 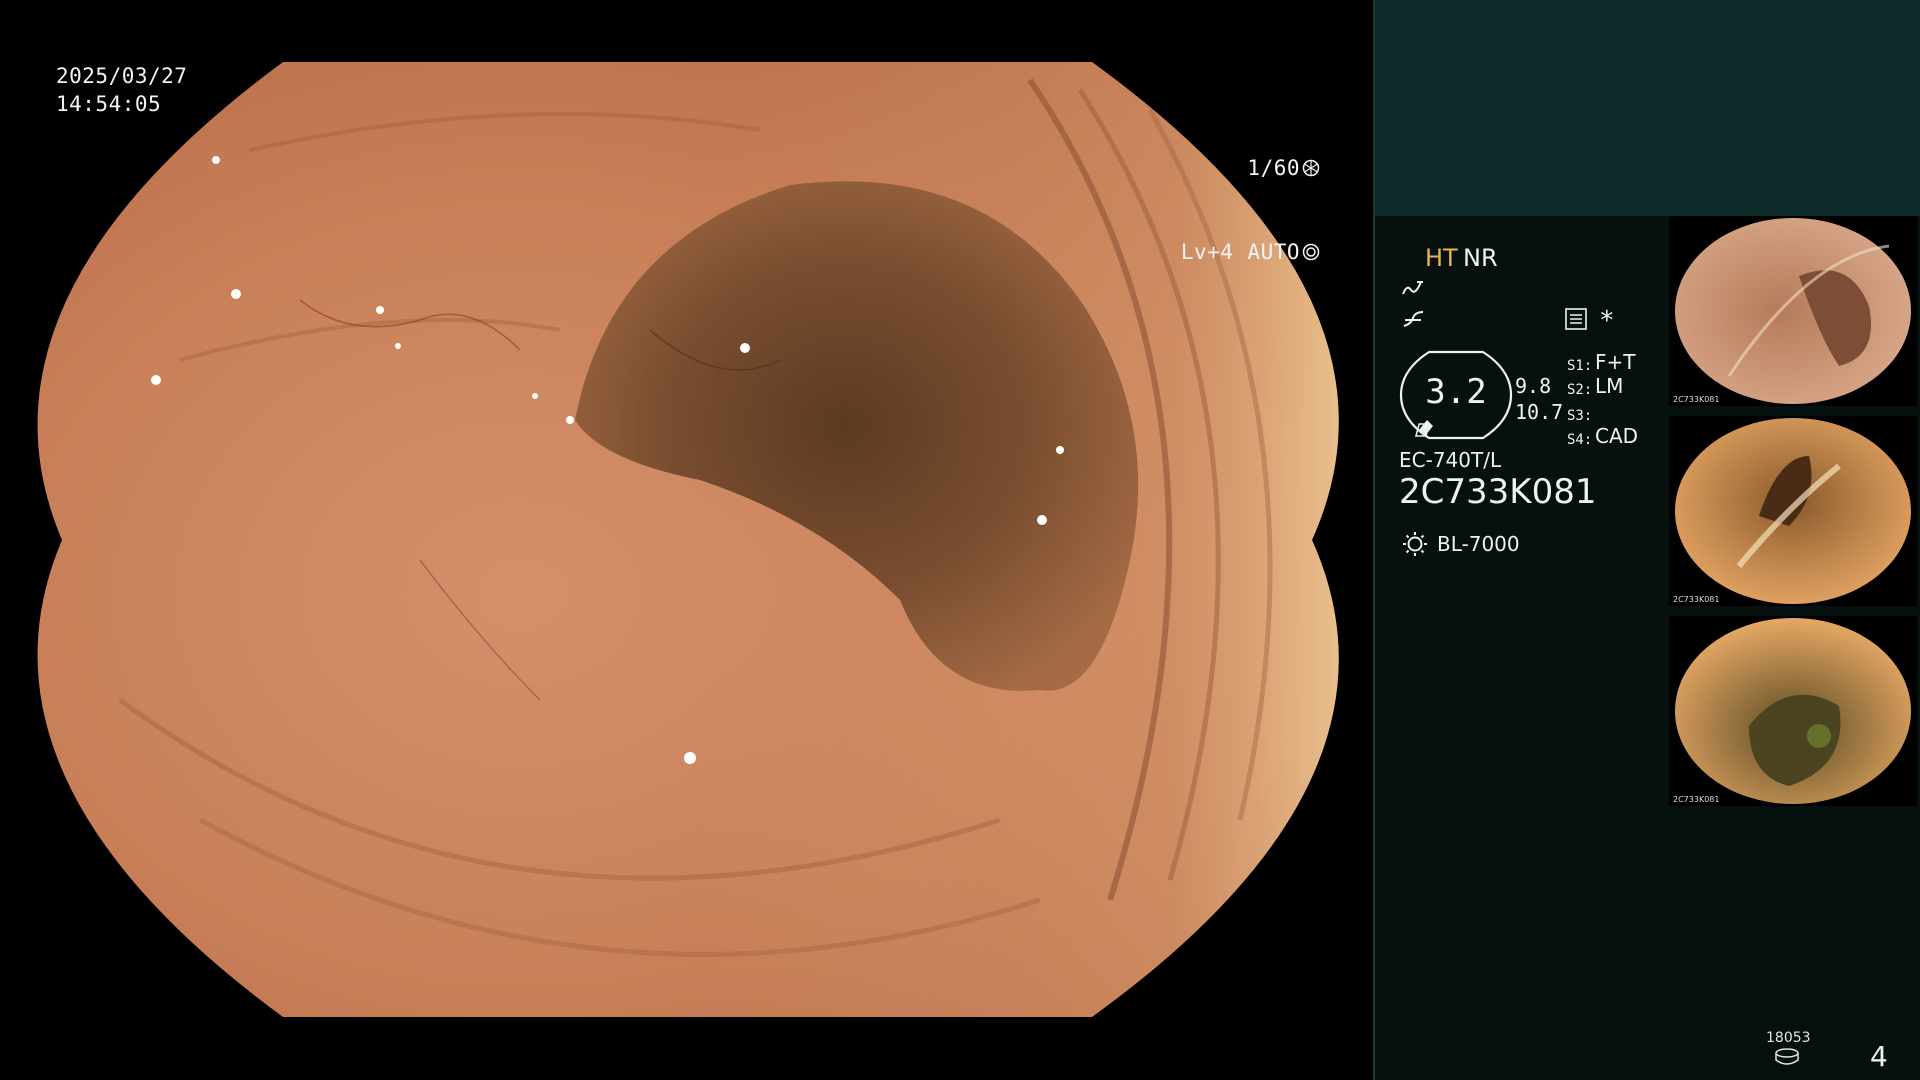 I want to click on thumbnail-2-serial: 2C733K081, so click(x=1696, y=599).